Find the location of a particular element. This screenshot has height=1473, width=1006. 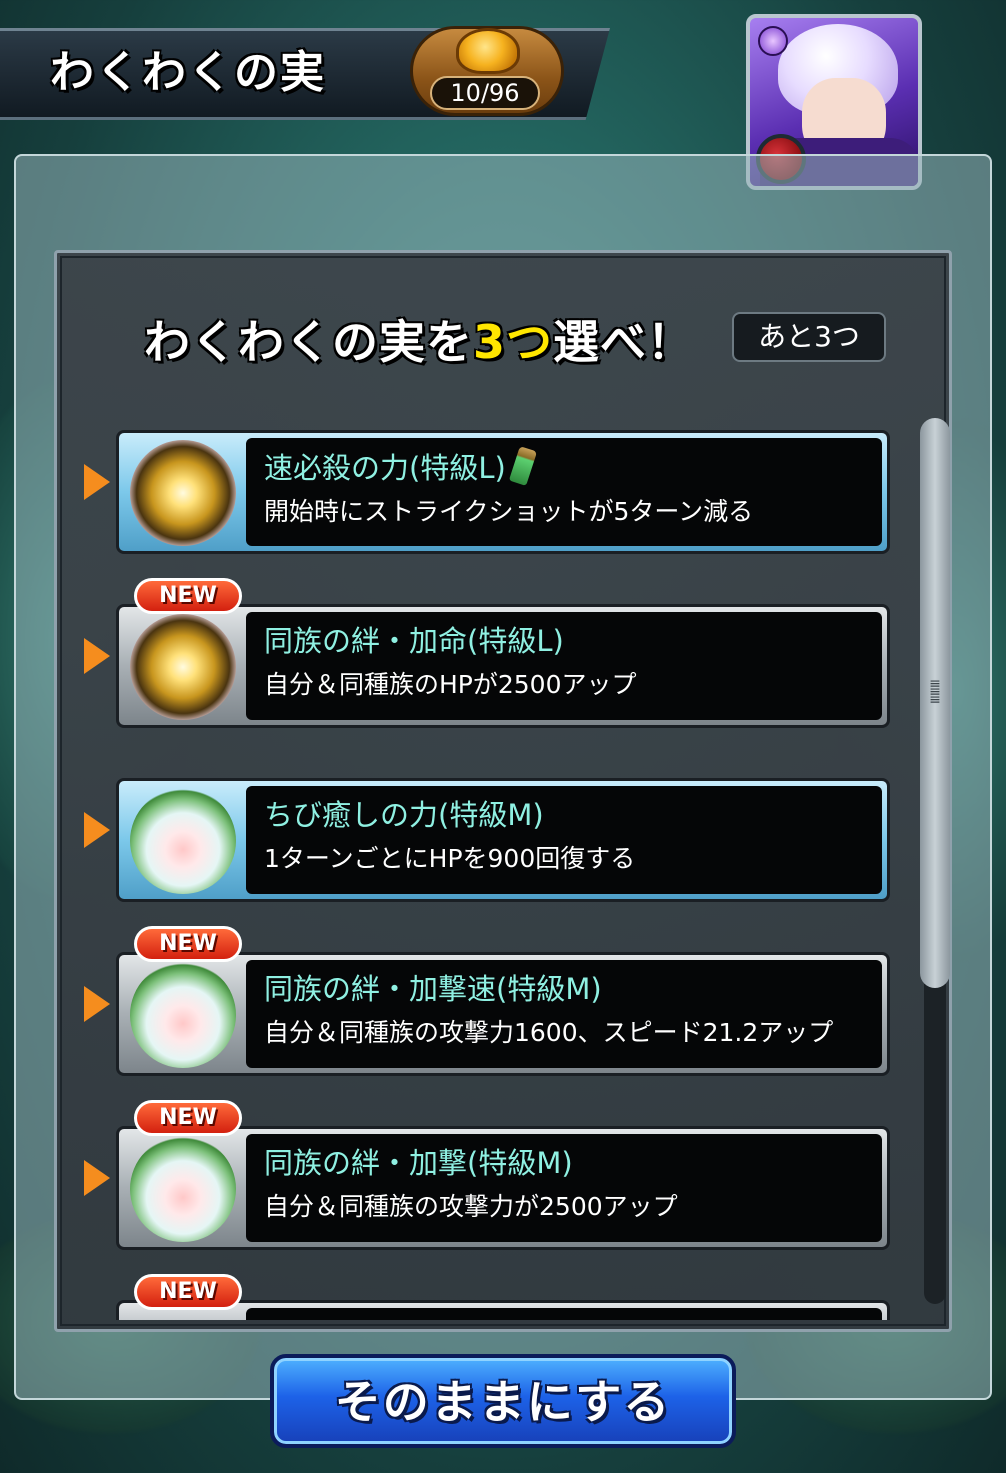

fruit-item: 同族の絆・加命(特級L) 自分＆同種族のHPが2500アップ NEW is located at coordinates (484, 656).